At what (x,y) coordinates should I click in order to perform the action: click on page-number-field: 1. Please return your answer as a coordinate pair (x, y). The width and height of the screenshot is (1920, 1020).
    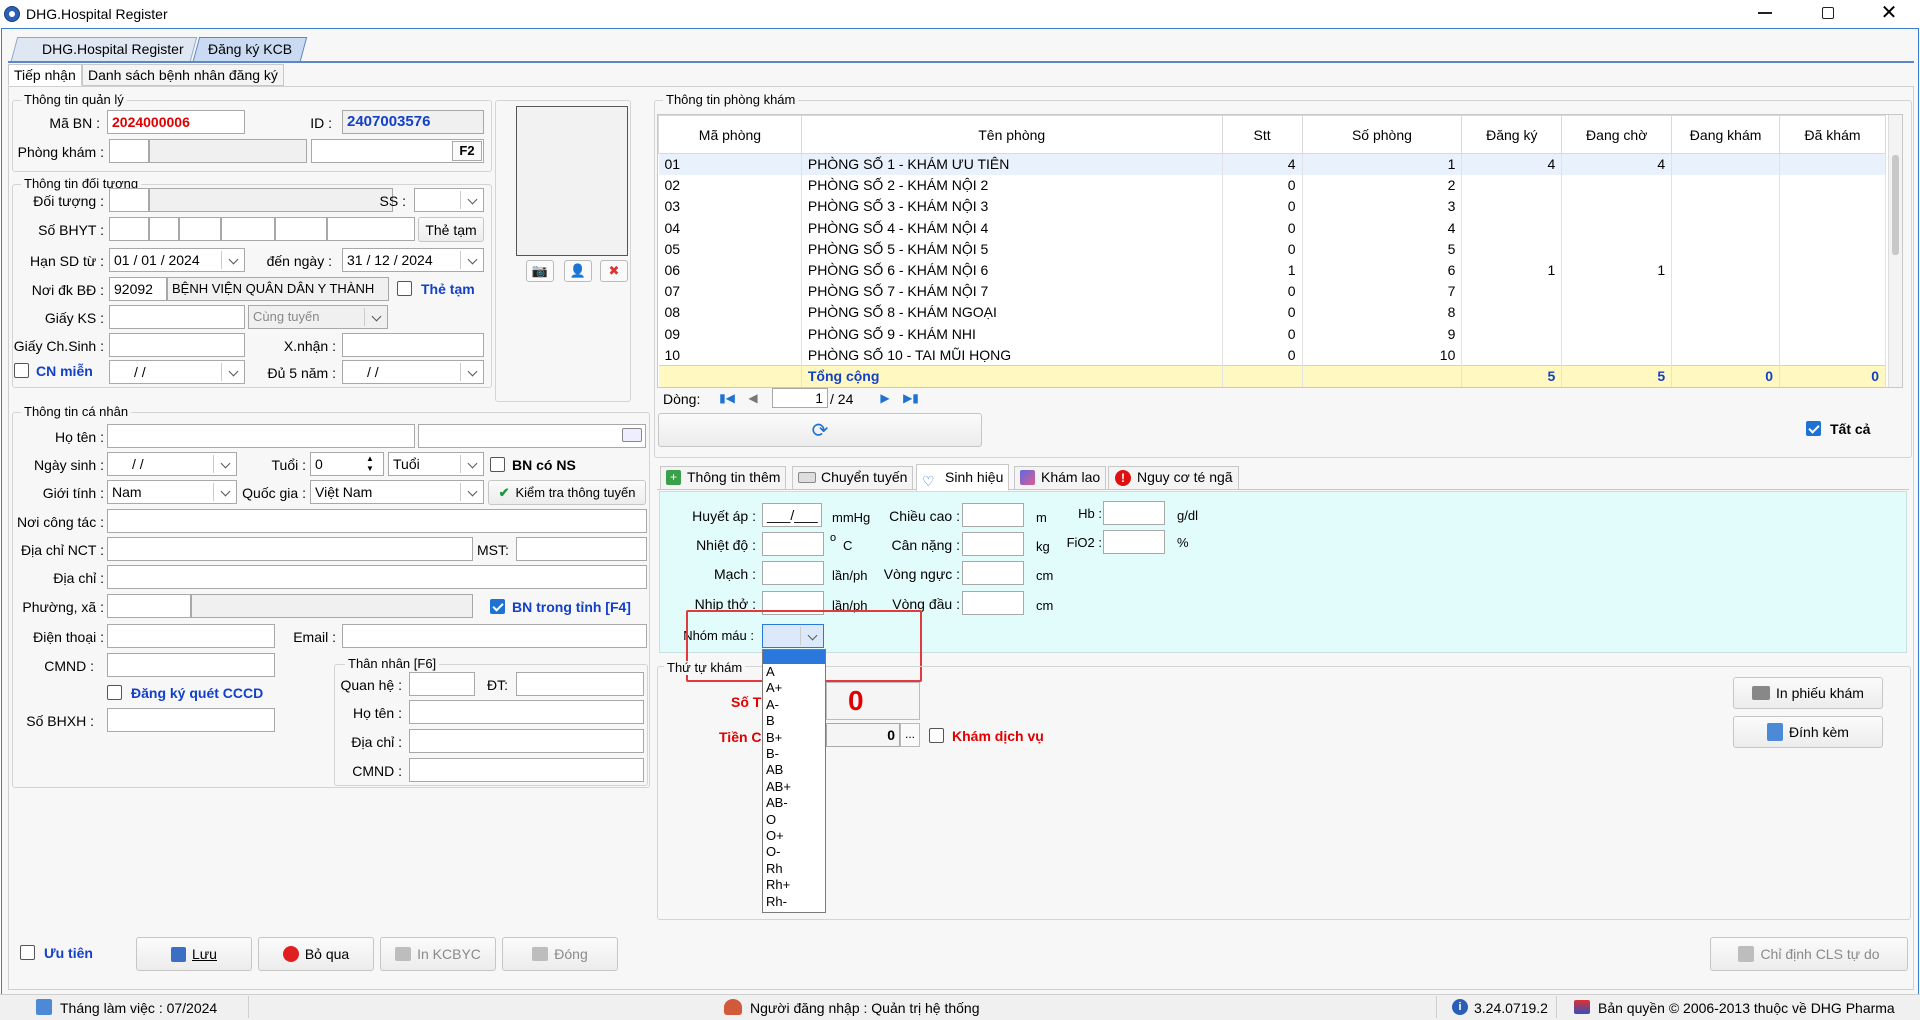
    Looking at the image, I should click on (800, 398).